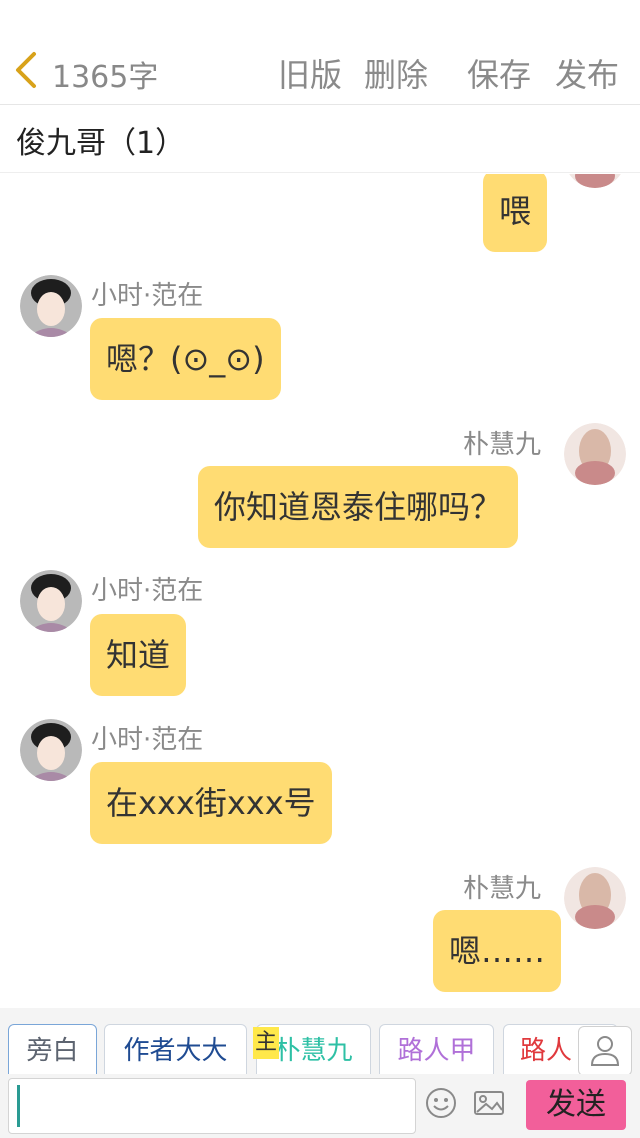  What do you see at coordinates (489, 1103) in the screenshot?
I see `image-icon` at bounding box center [489, 1103].